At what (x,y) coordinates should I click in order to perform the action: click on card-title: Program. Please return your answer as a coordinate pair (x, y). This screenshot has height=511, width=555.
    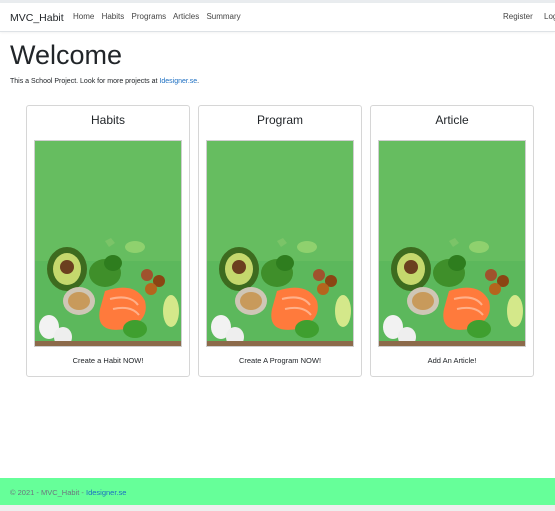
    Looking at the image, I should click on (279, 120).